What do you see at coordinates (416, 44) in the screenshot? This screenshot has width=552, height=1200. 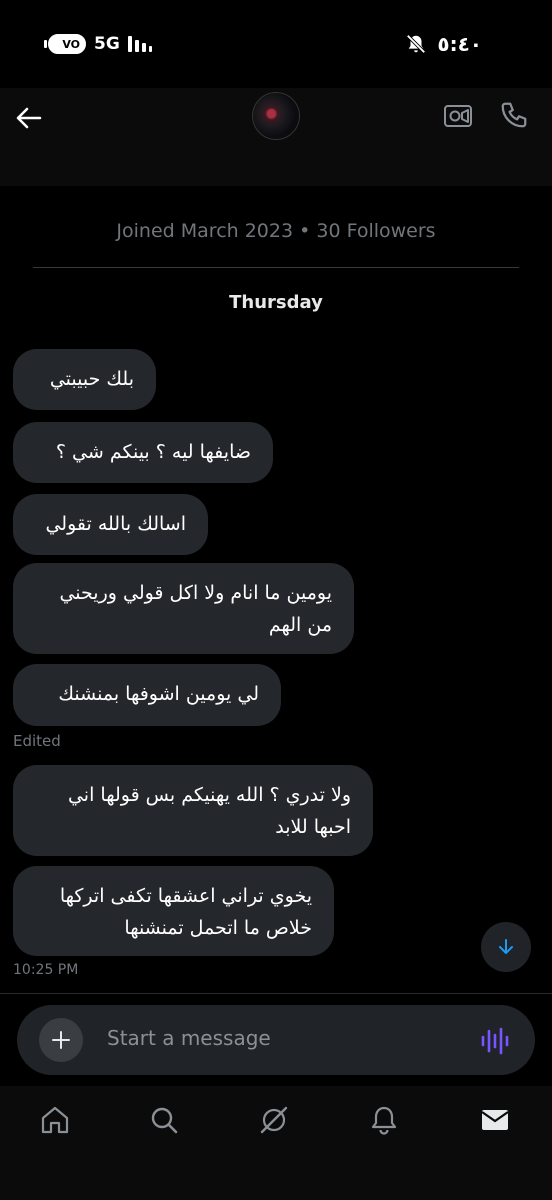 I see `bell-muted-icon` at bounding box center [416, 44].